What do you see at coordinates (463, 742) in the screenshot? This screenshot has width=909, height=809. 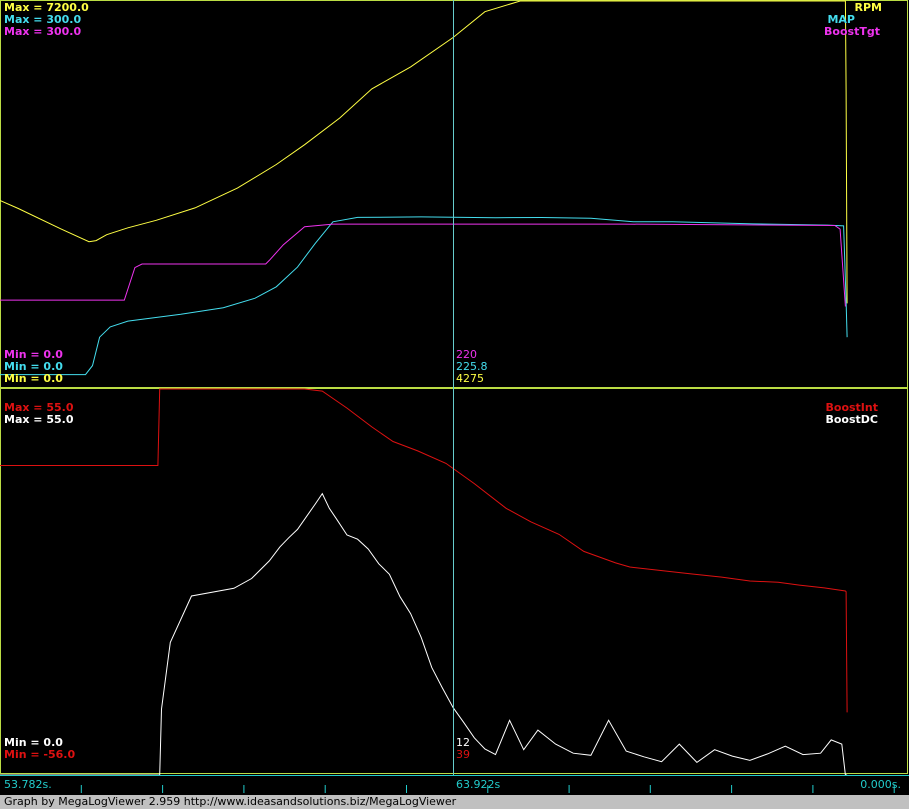 I see `boostdc-cursor-value: 12` at bounding box center [463, 742].